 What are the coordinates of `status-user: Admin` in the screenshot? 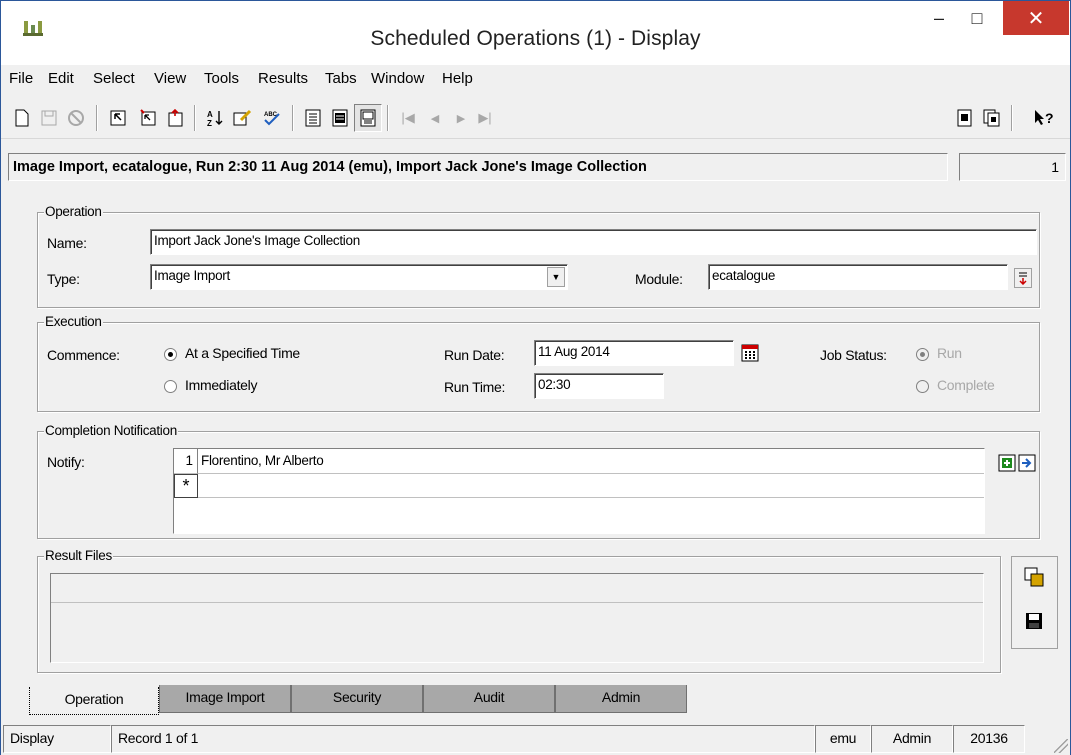 It's located at (912, 739).